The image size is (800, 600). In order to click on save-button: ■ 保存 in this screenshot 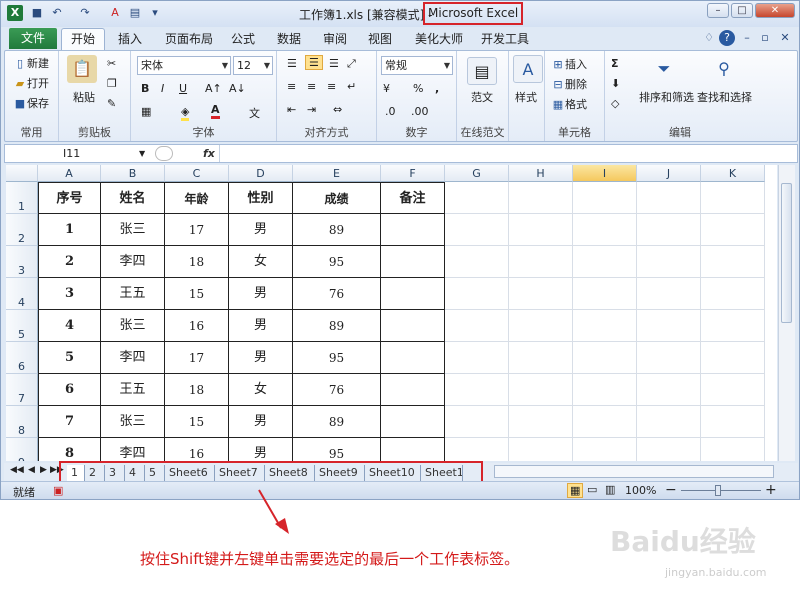, I will do `click(31, 103)`.